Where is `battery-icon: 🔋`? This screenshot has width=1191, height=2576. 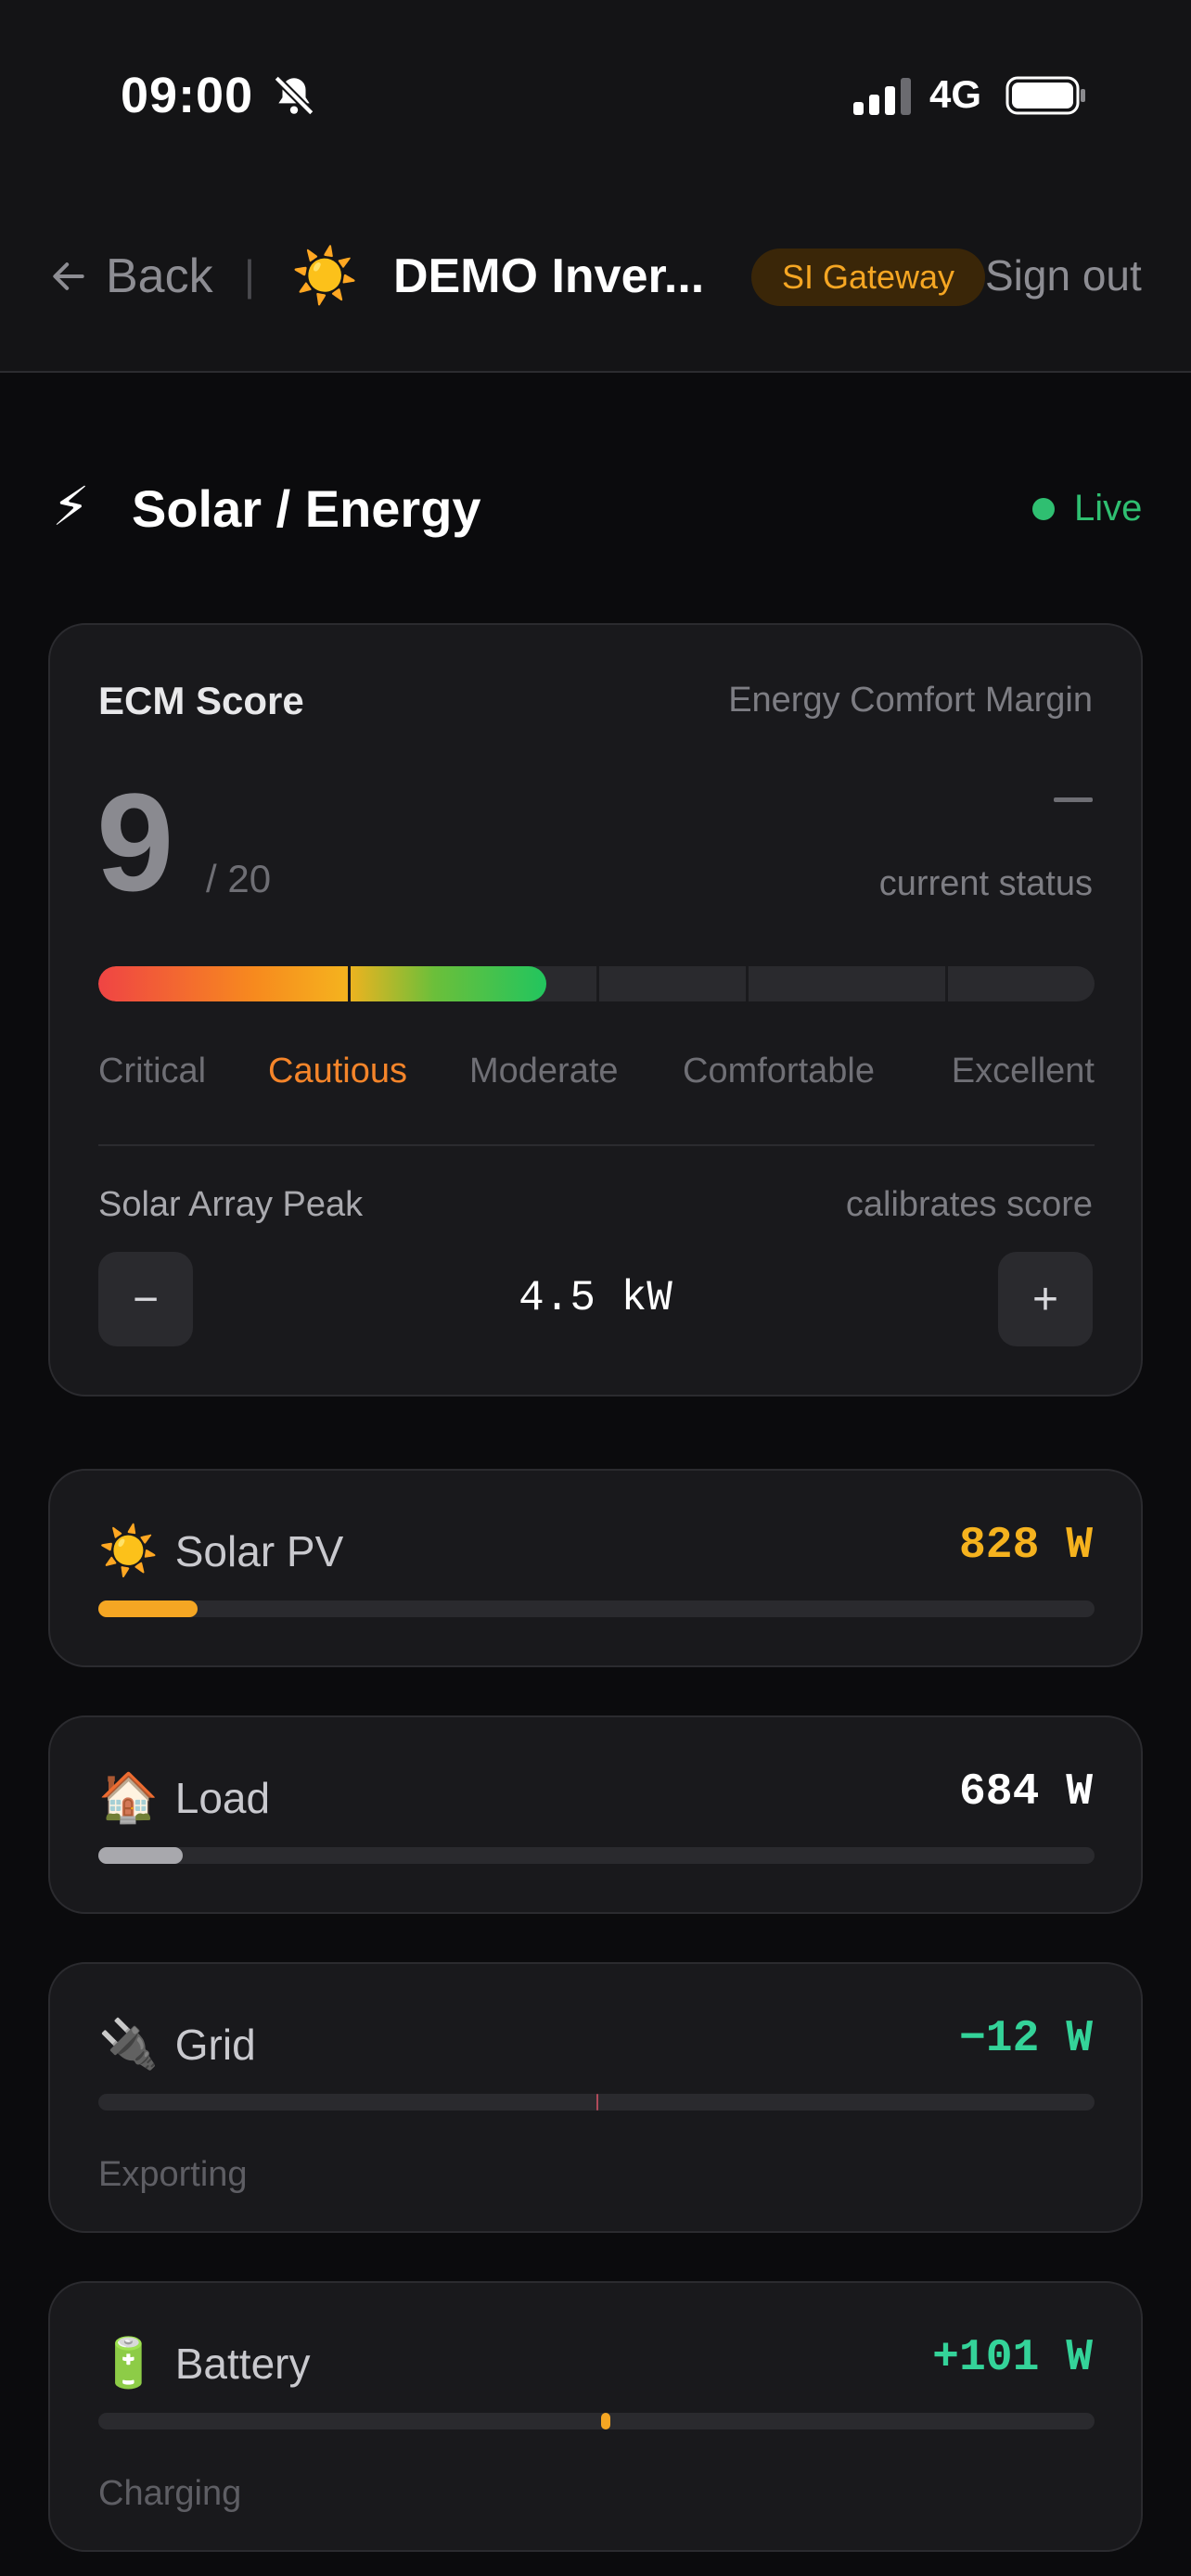 battery-icon: 🔋 is located at coordinates (128, 2364).